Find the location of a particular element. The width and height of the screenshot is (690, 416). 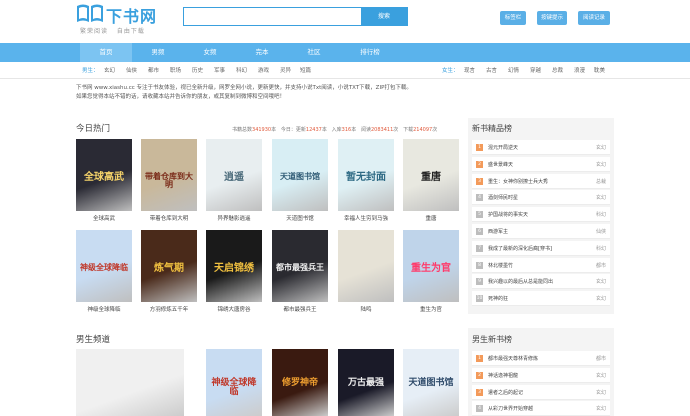

book-cover: 炼气期 is located at coordinates (169, 266).